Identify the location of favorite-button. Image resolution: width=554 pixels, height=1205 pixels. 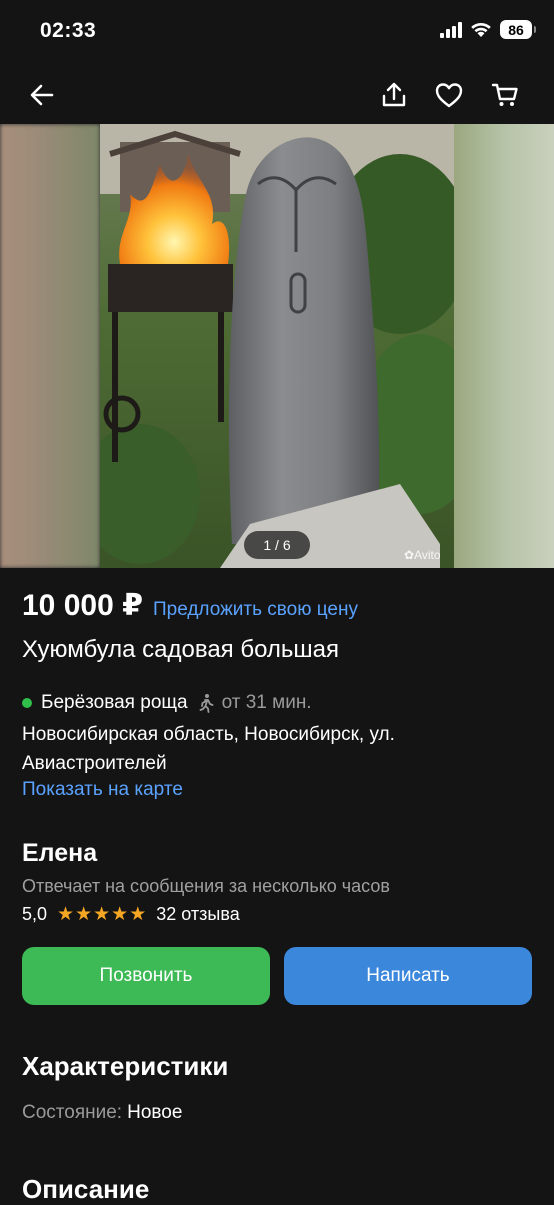
(449, 95).